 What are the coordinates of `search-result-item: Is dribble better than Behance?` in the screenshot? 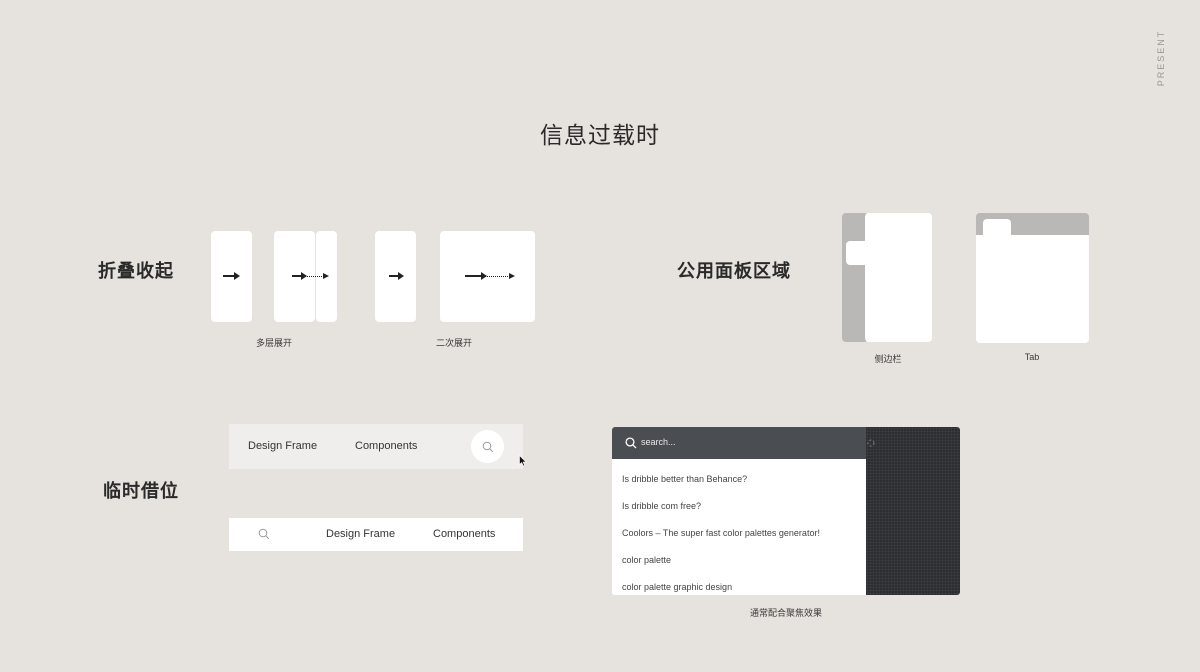 It's located at (684, 479).